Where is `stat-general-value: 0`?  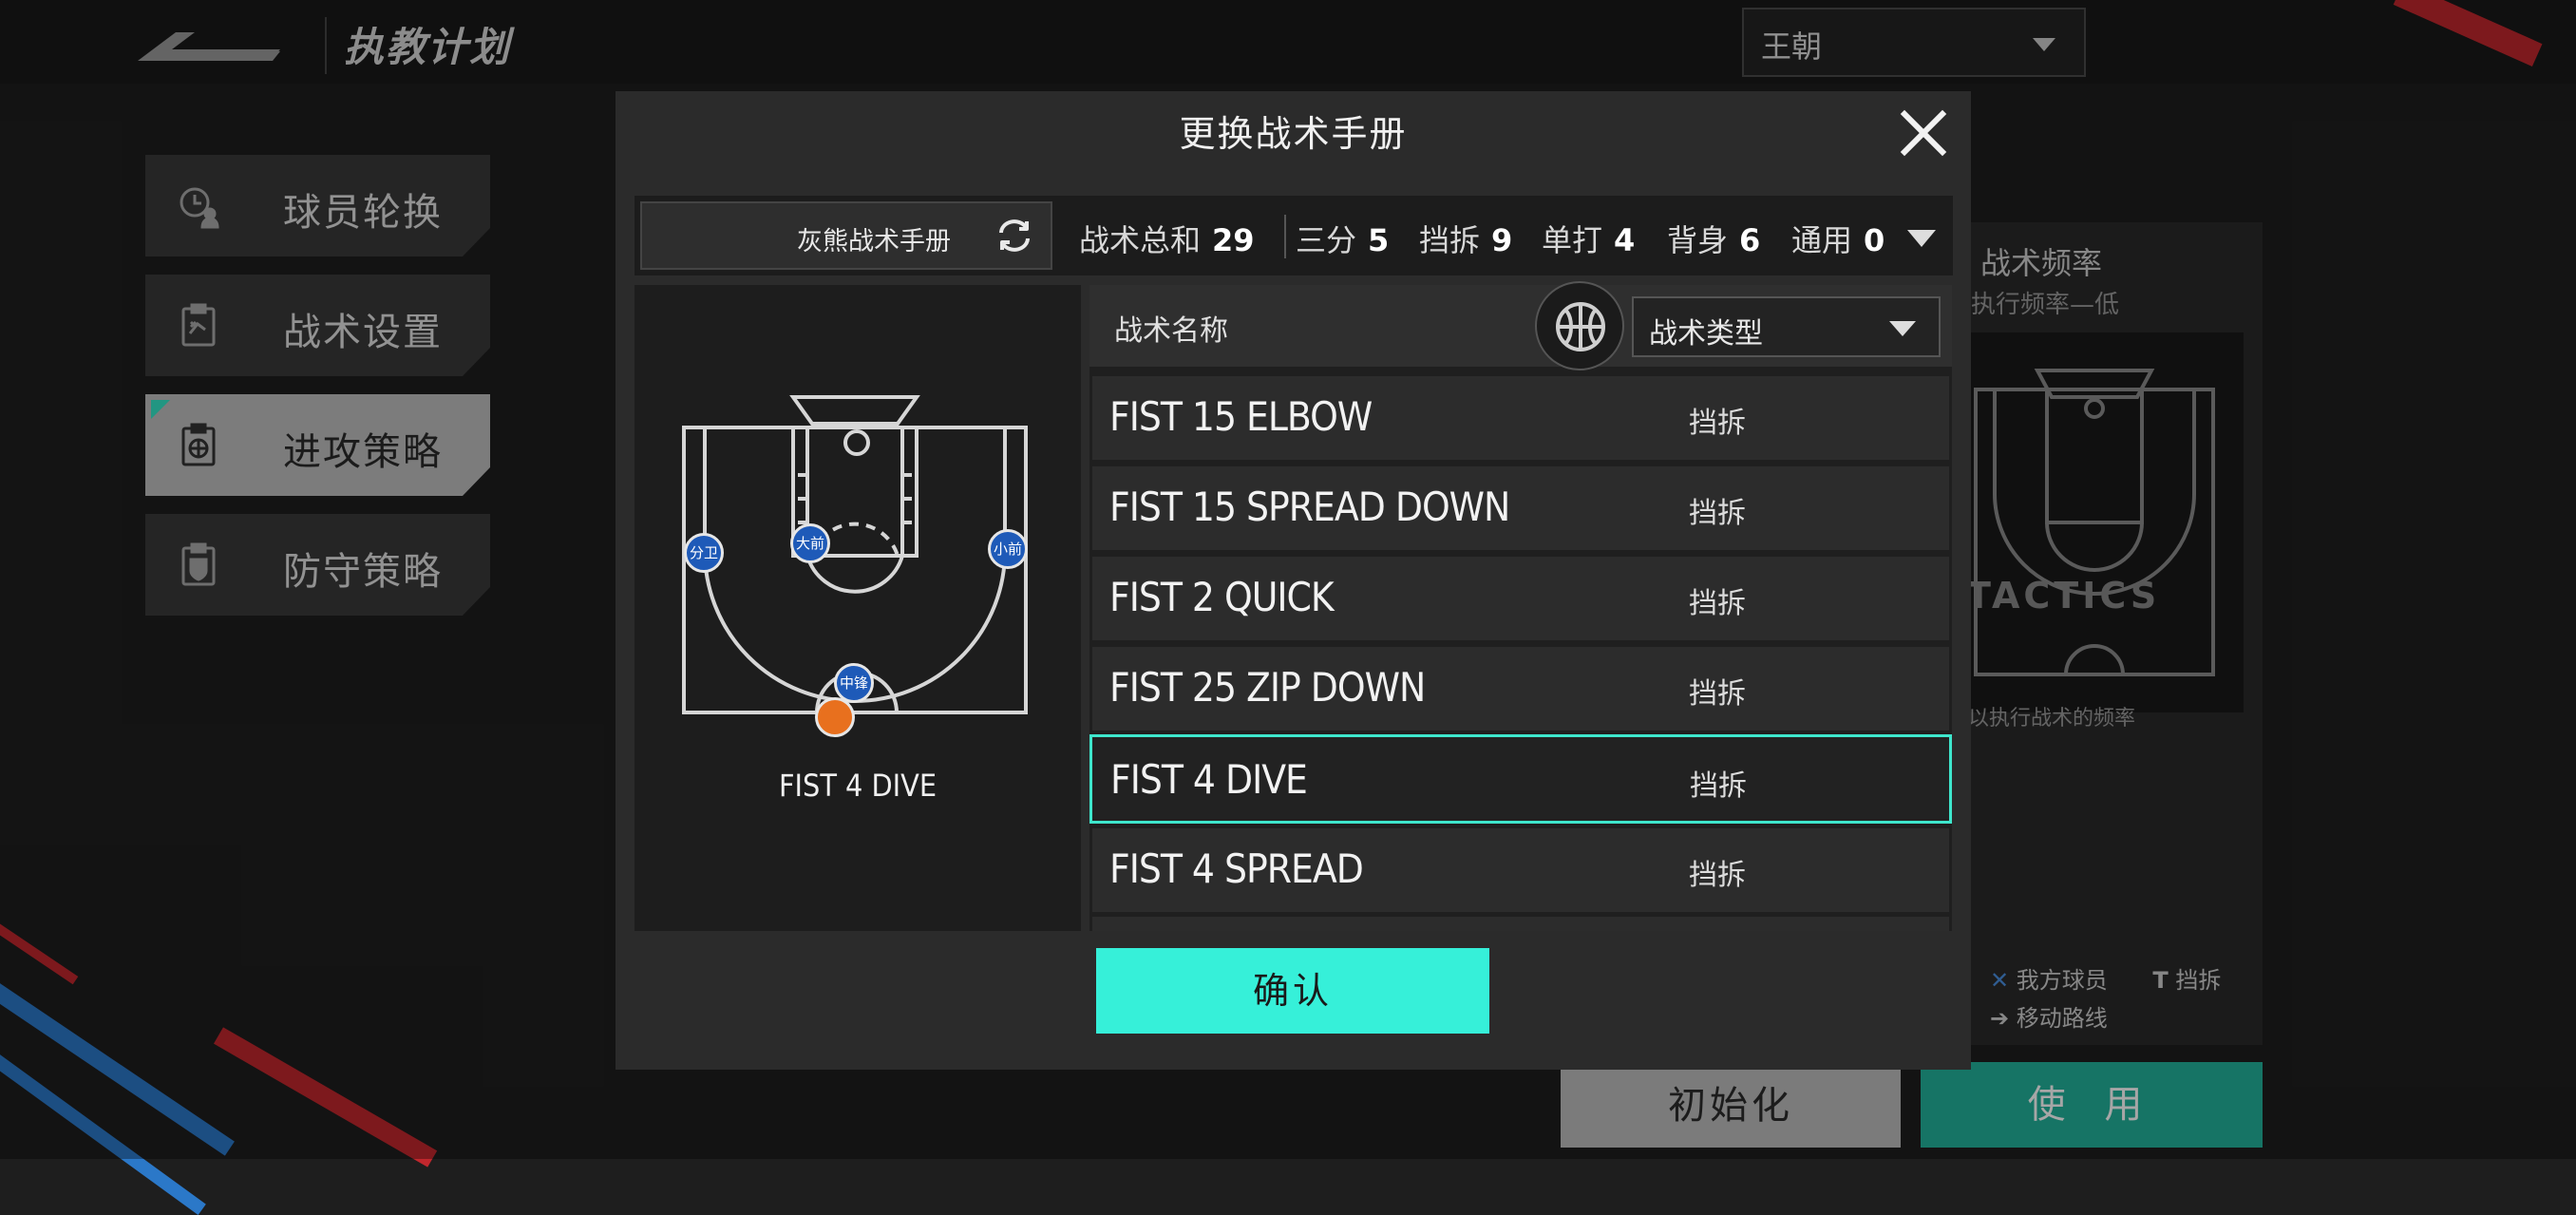 stat-general-value: 0 is located at coordinates (1874, 240).